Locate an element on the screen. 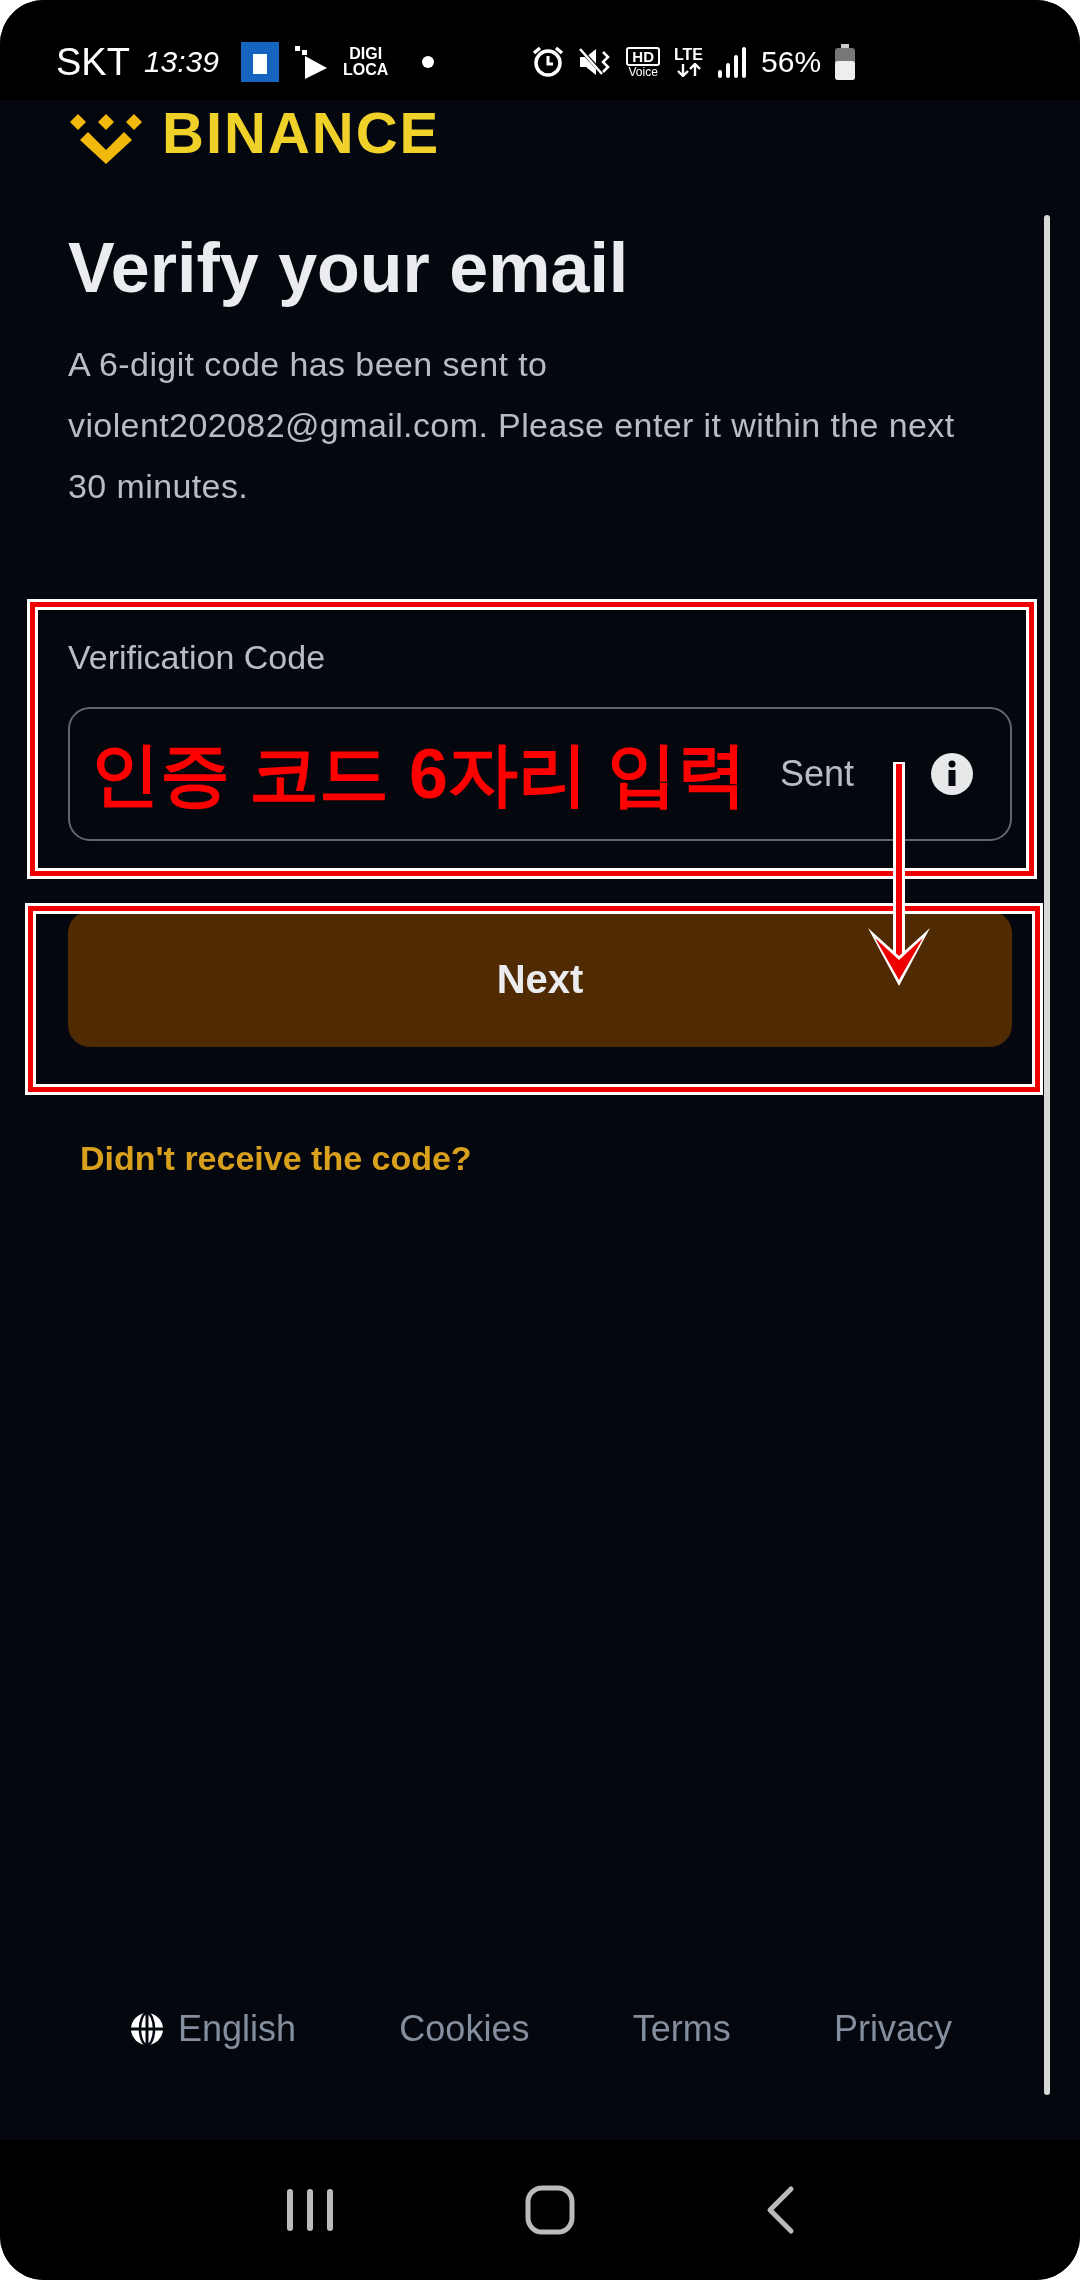 The width and height of the screenshot is (1080, 2280). info-icon is located at coordinates (952, 774).